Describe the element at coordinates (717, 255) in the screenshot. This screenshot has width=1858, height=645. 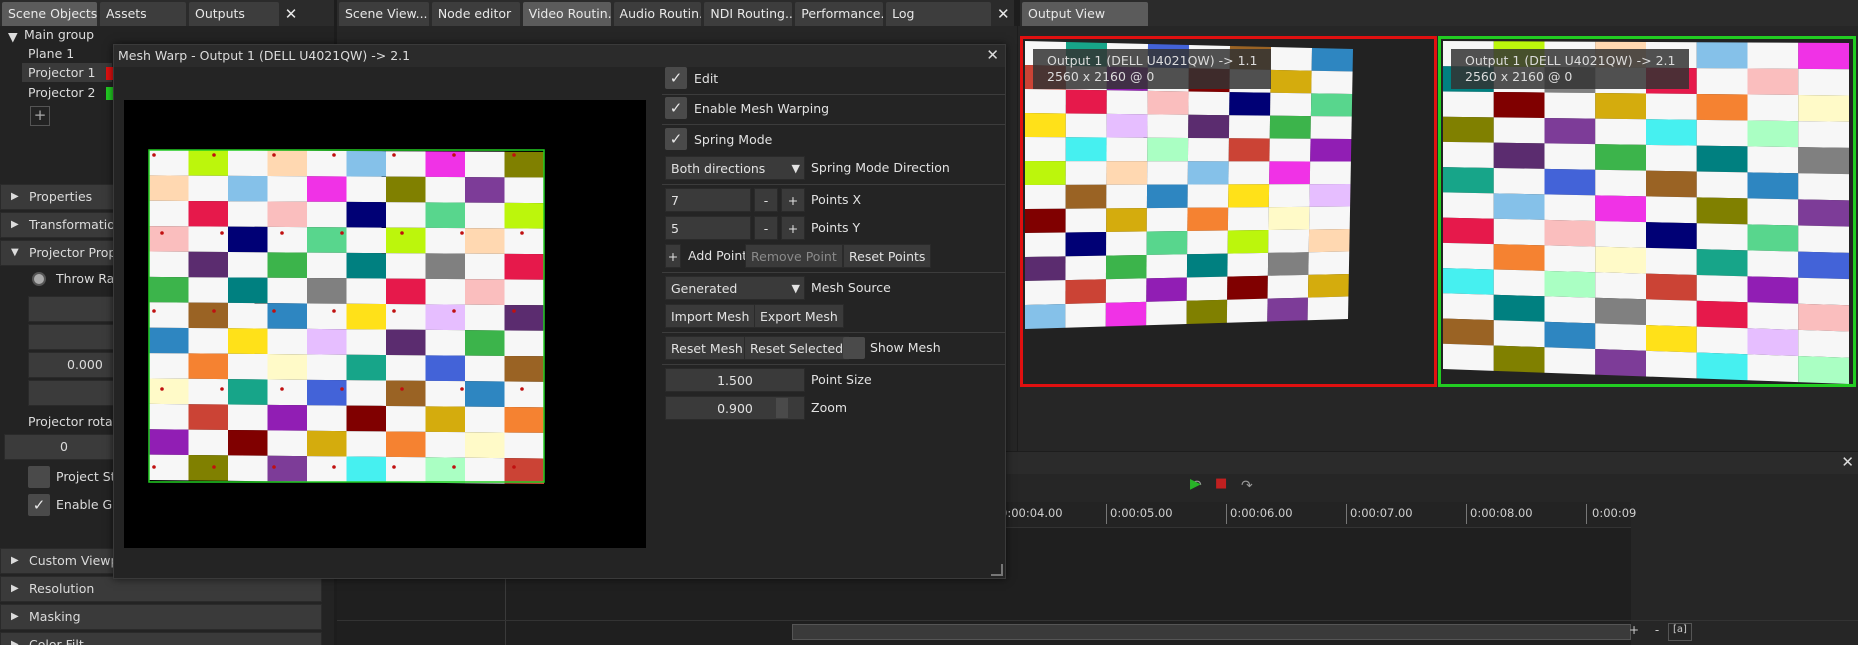
I see `add-point-button: Add Point` at that location.